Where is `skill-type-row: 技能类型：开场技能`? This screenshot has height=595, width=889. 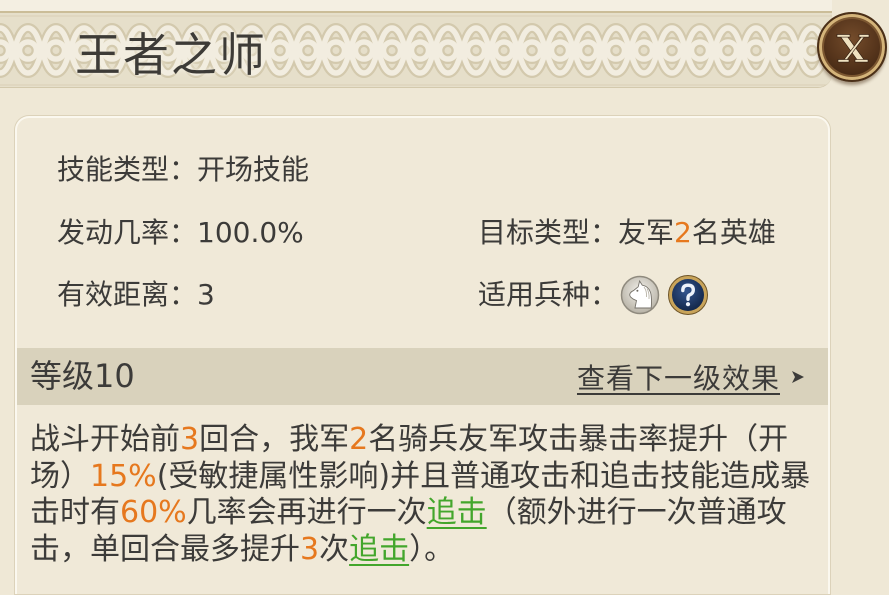
skill-type-row: 技能类型：开场技能 is located at coordinates (183, 170).